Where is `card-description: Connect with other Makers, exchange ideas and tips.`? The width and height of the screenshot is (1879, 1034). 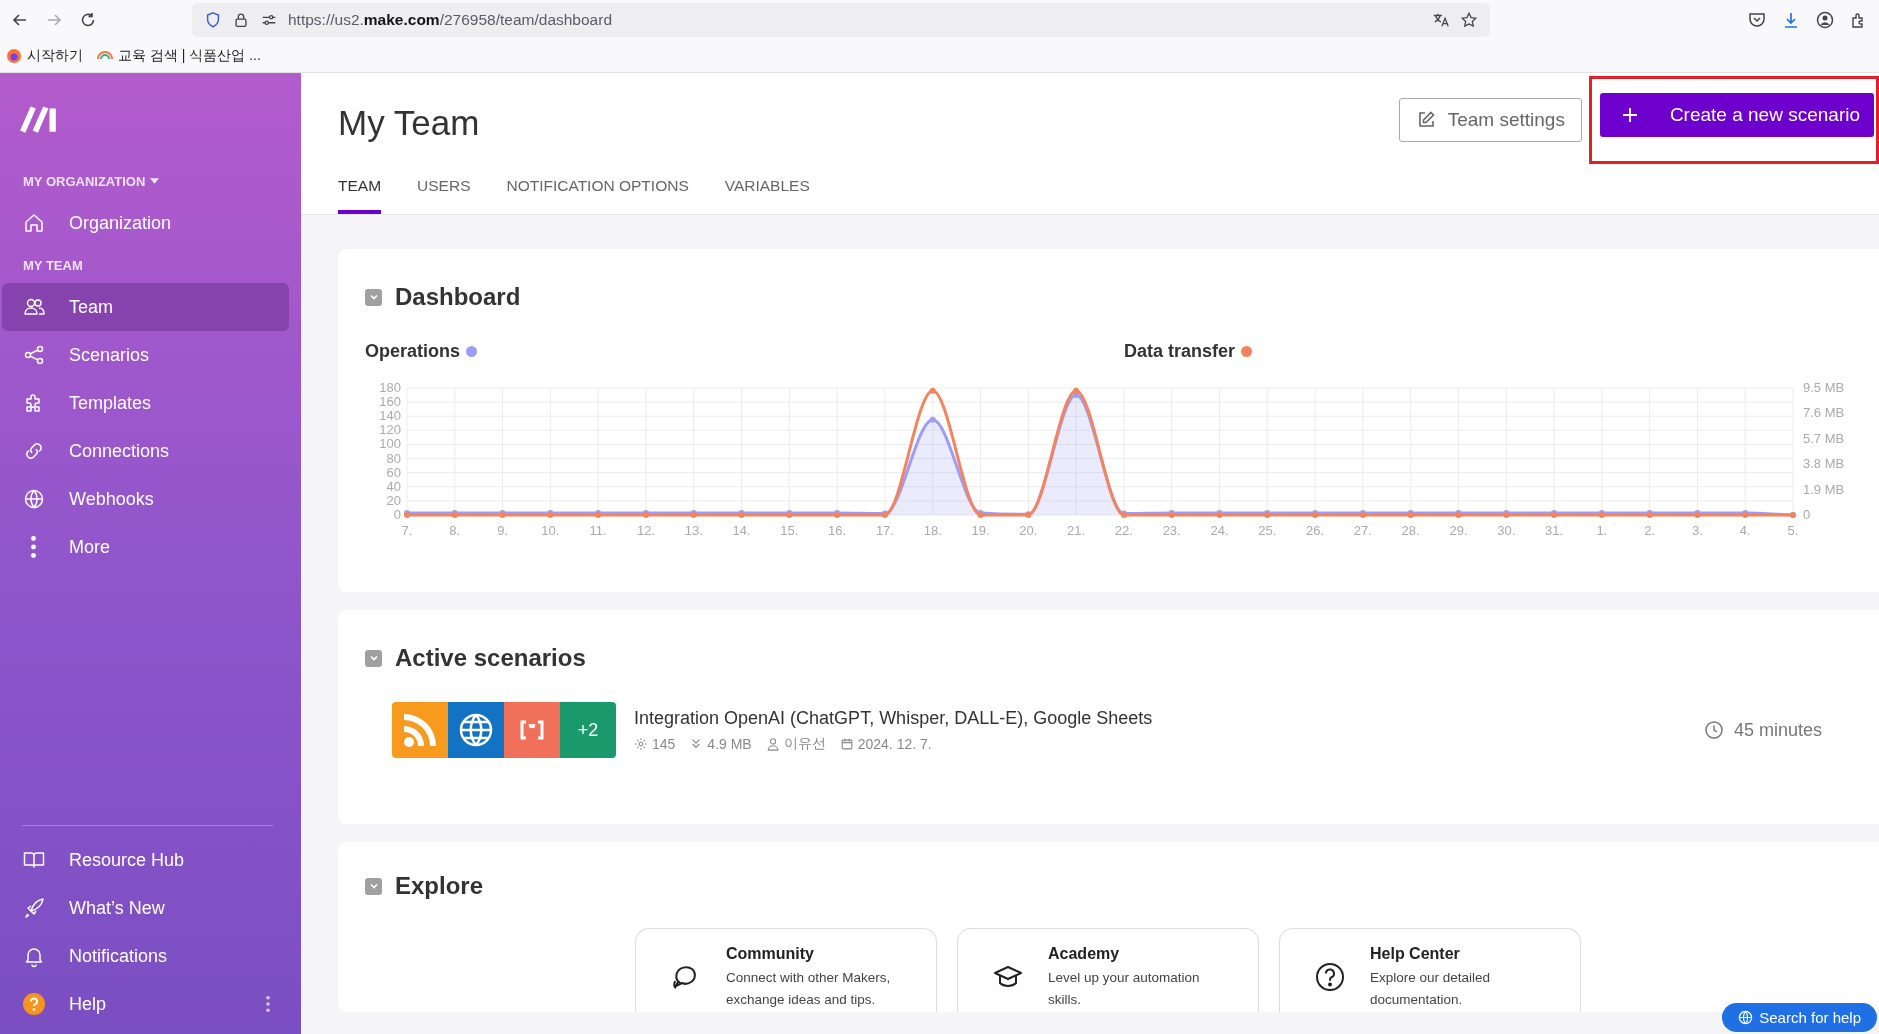
card-description: Connect with other Makers, exchange ideas and tips. is located at coordinates (809, 989).